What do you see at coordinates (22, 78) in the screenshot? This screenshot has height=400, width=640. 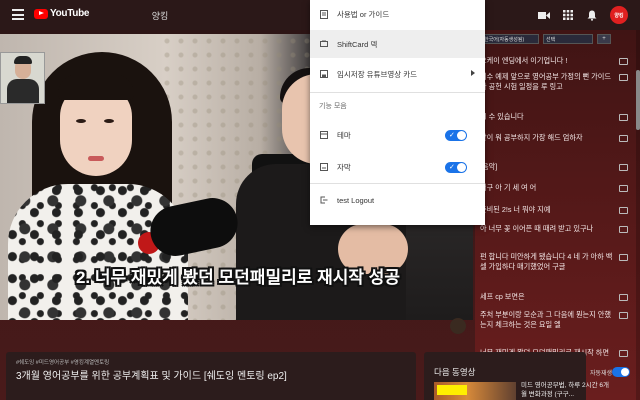 I see `picture-in-picture-webcam` at bounding box center [22, 78].